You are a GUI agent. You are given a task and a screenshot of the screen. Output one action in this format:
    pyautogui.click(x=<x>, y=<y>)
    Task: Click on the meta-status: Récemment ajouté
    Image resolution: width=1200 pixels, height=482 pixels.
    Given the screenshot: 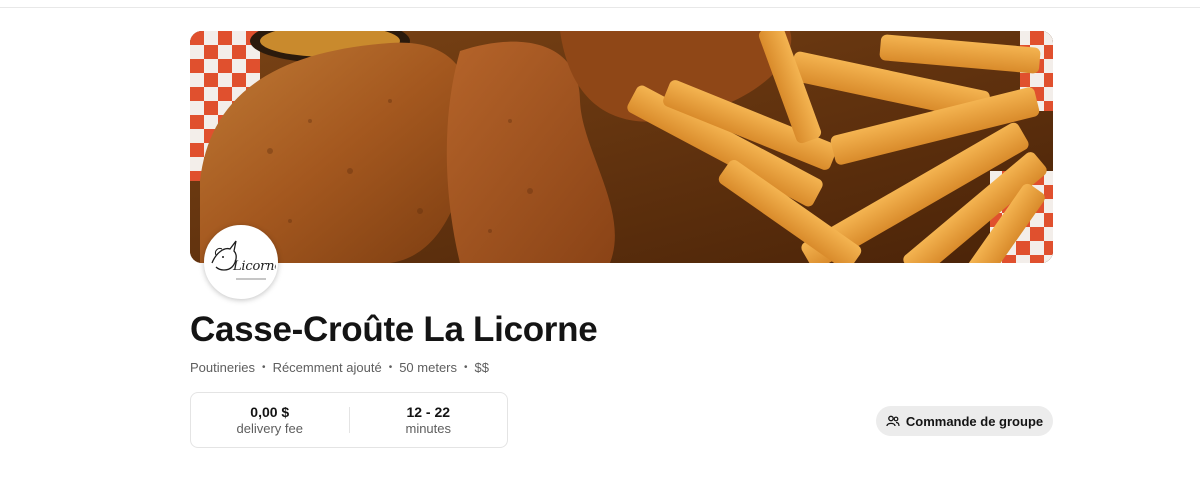 What is the action you would take?
    pyautogui.click(x=327, y=367)
    